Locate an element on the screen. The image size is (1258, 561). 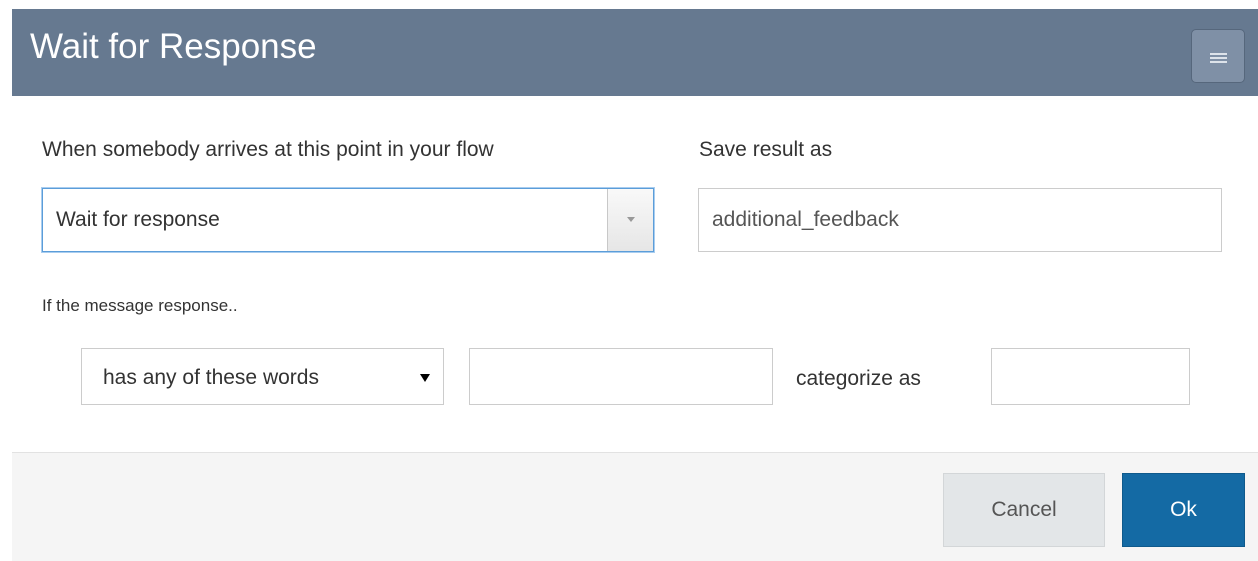
if-response-label: If the message response.. is located at coordinates (140, 305).